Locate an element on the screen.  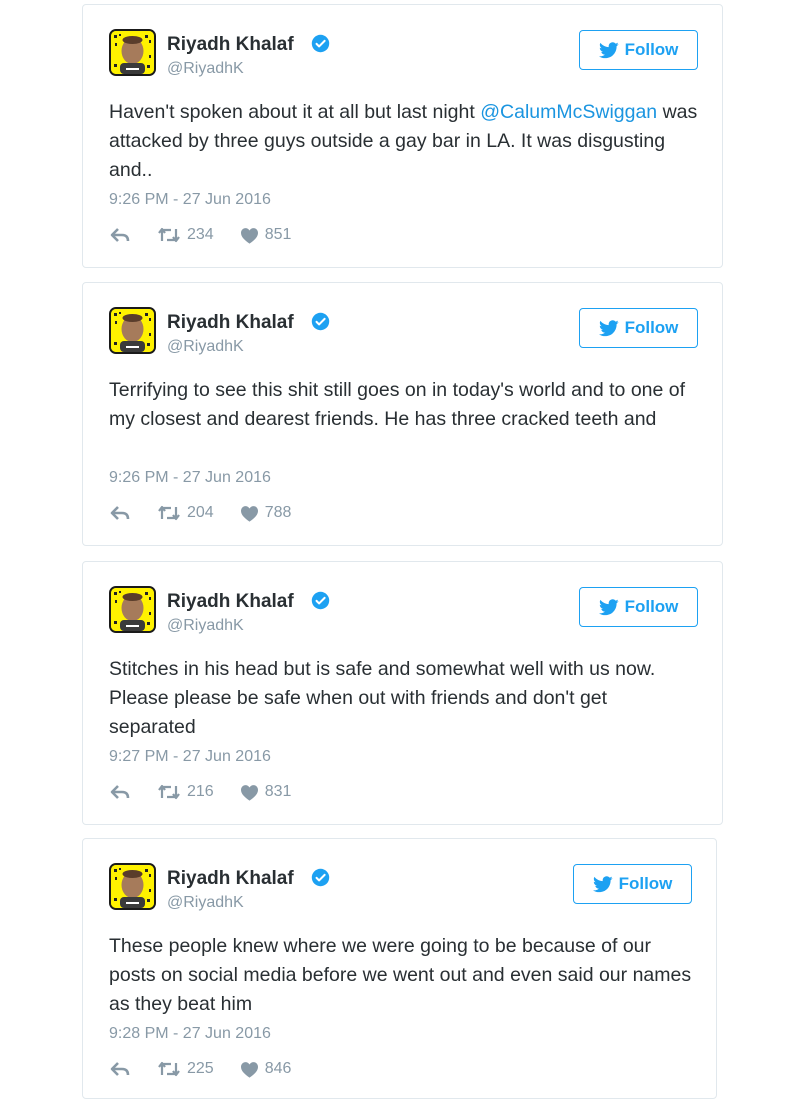
retweet-count: 204 is located at coordinates (200, 512).